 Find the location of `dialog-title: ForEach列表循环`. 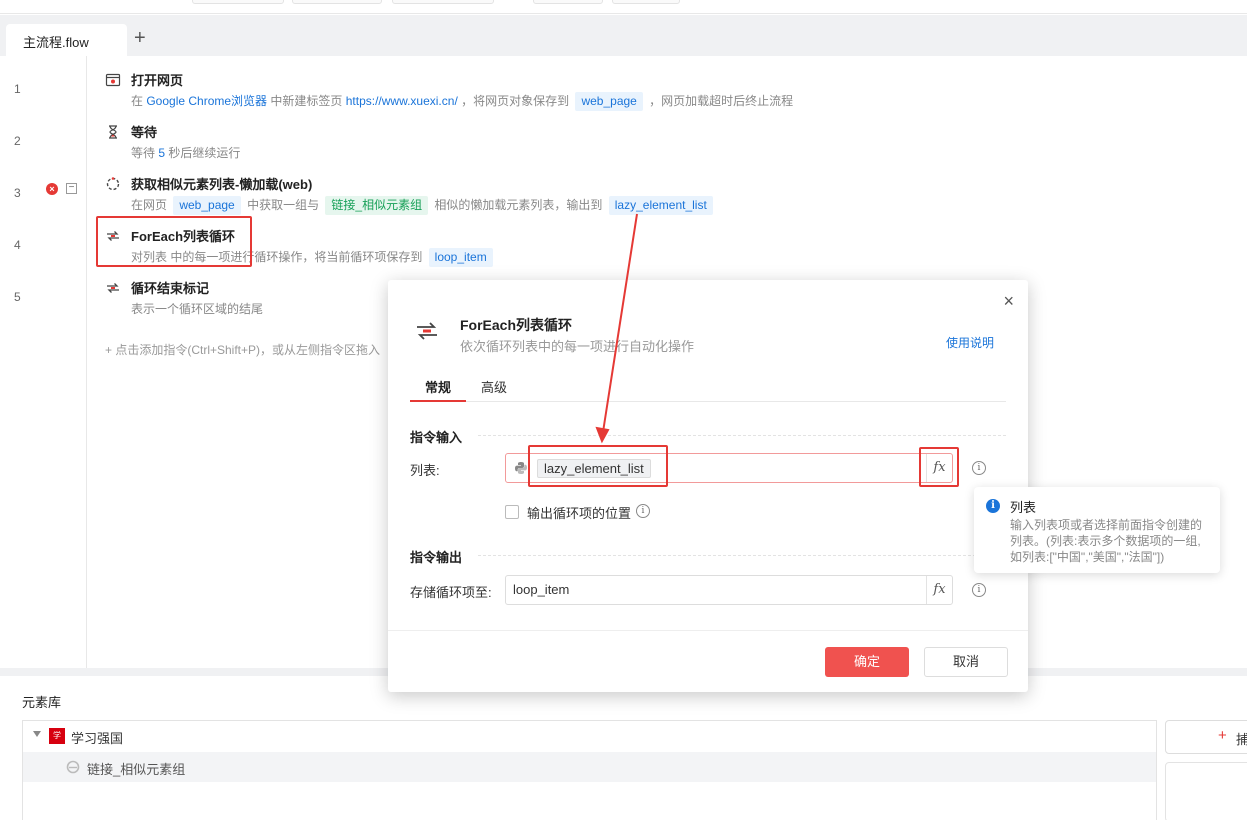

dialog-title: ForEach列表循环 is located at coordinates (516, 325).